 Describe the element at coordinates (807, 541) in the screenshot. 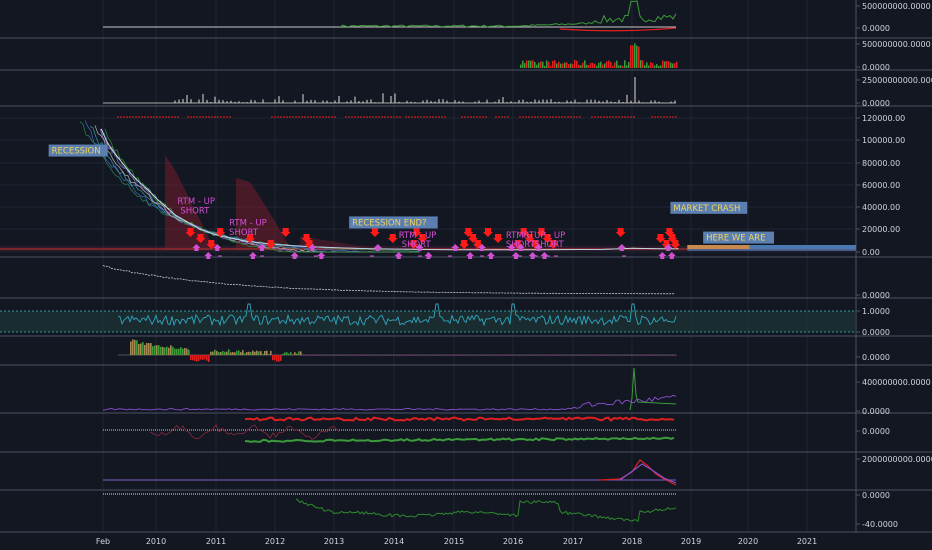

I see `time-axis-label: 2021` at that location.